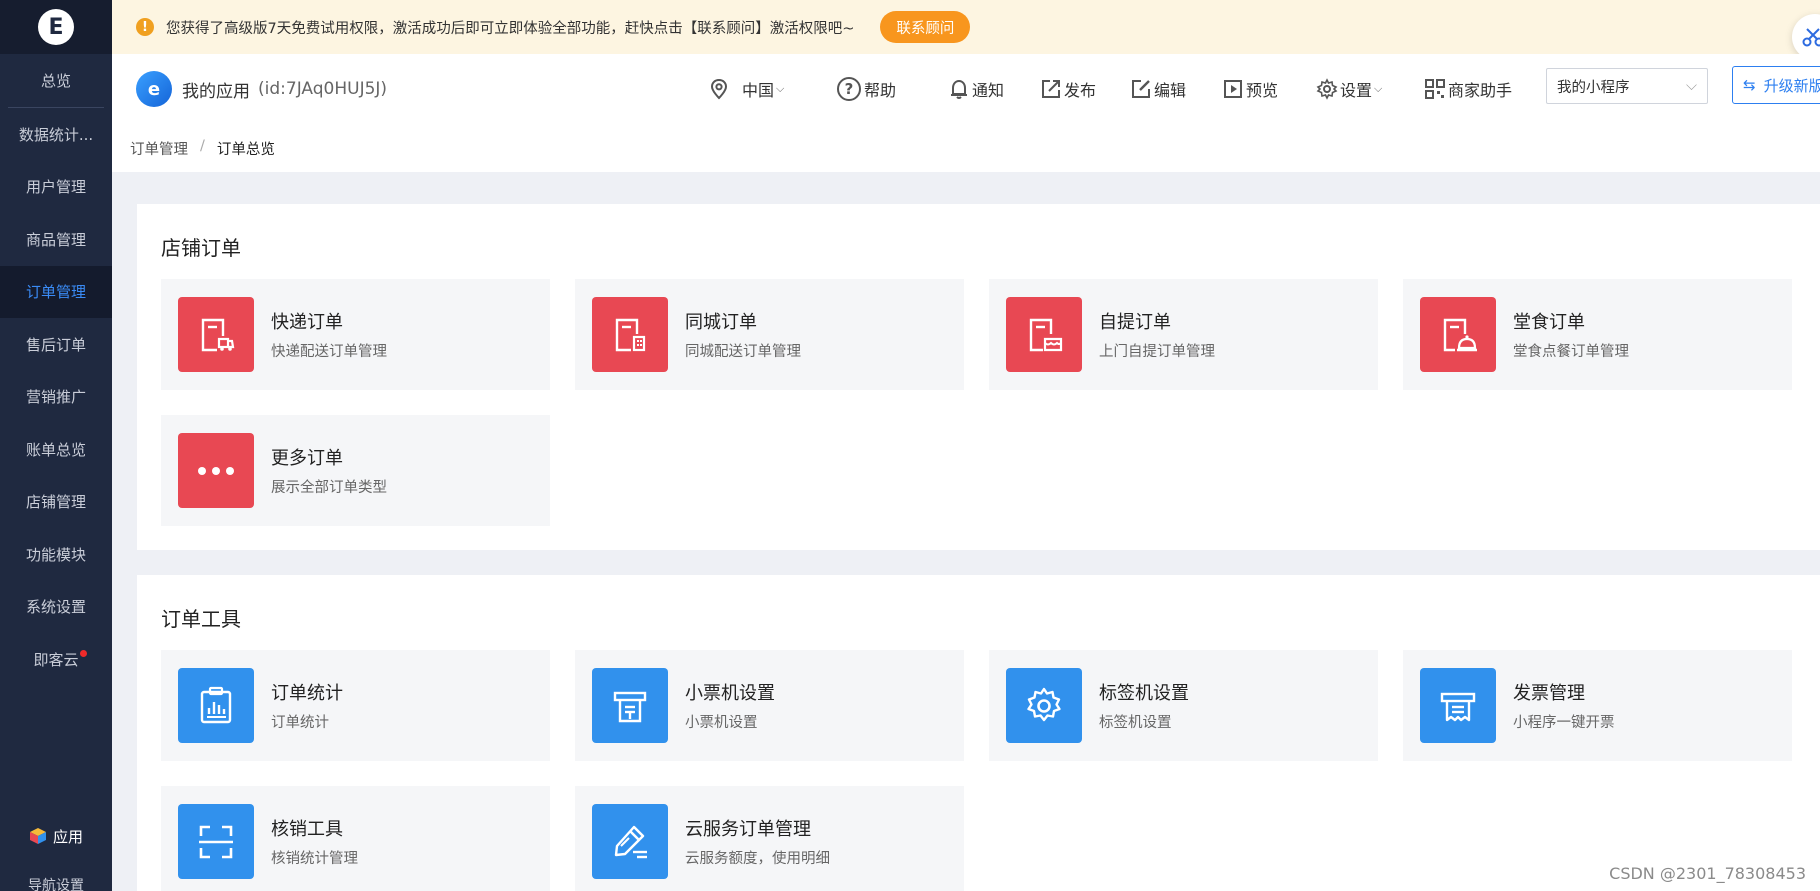 This screenshot has width=1820, height=891. I want to click on app-id: (id:7JAq0HUJ5J), so click(323, 89).